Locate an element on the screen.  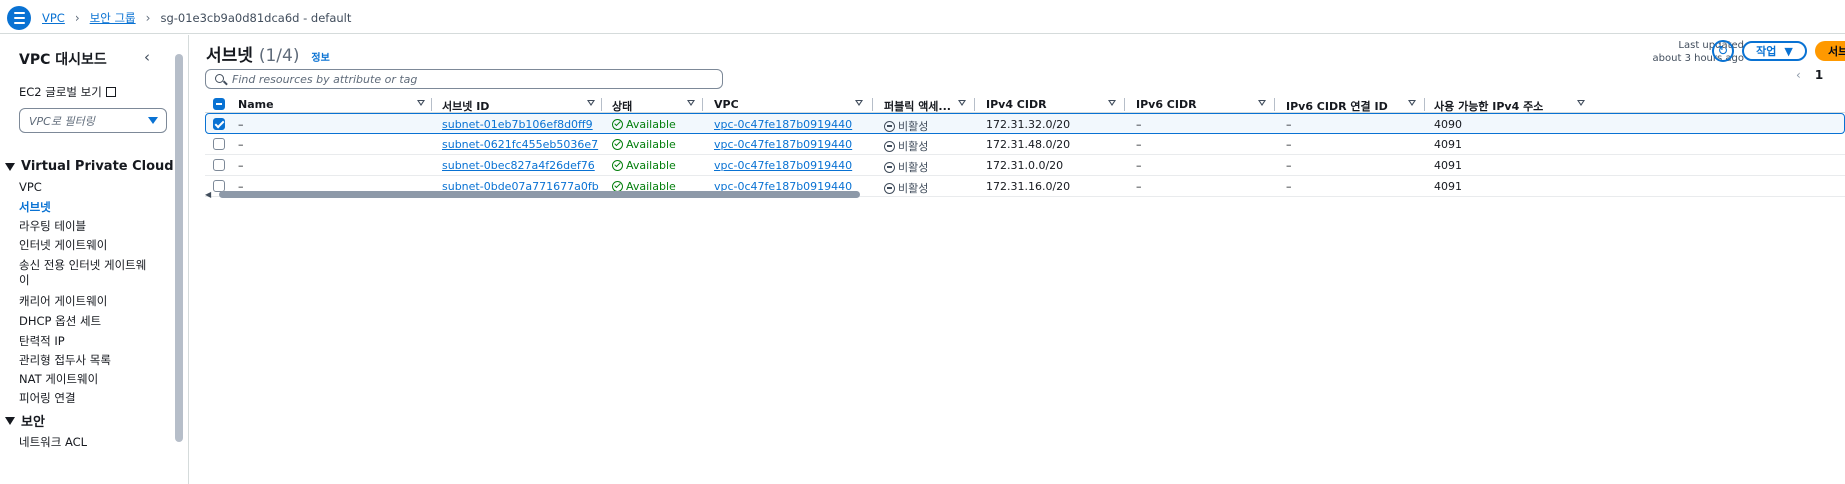
cell-state: Available is located at coordinates (644, 124).